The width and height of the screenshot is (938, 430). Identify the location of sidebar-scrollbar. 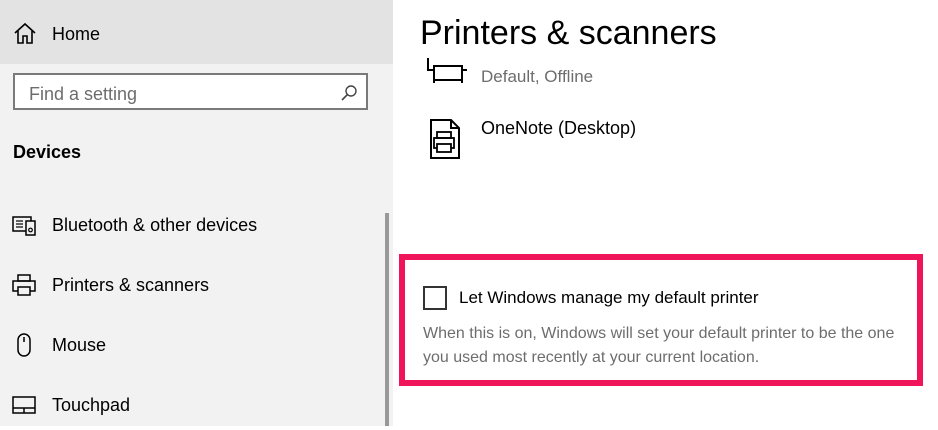
(387, 319).